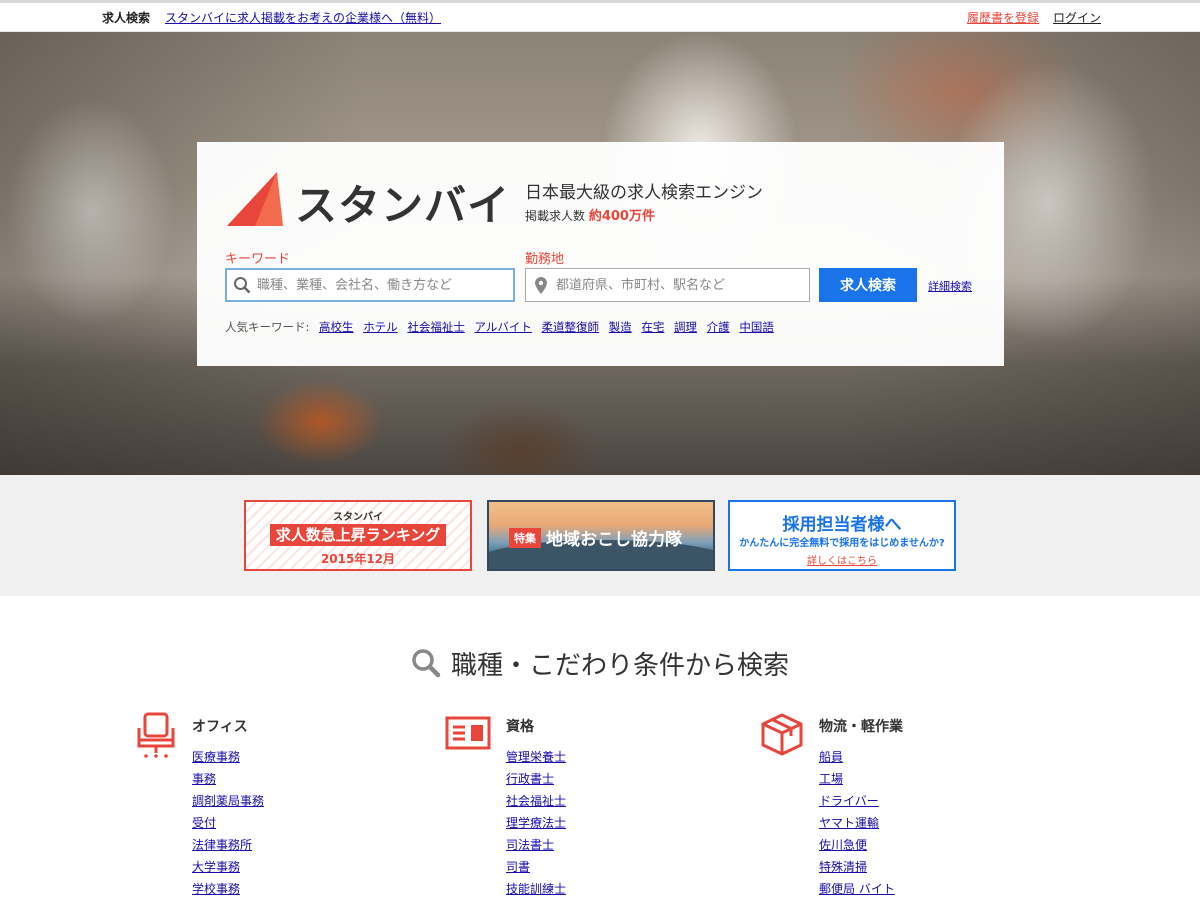 This screenshot has height=902, width=1200. I want to click on category-link: 技能訓練士, so click(536, 889).